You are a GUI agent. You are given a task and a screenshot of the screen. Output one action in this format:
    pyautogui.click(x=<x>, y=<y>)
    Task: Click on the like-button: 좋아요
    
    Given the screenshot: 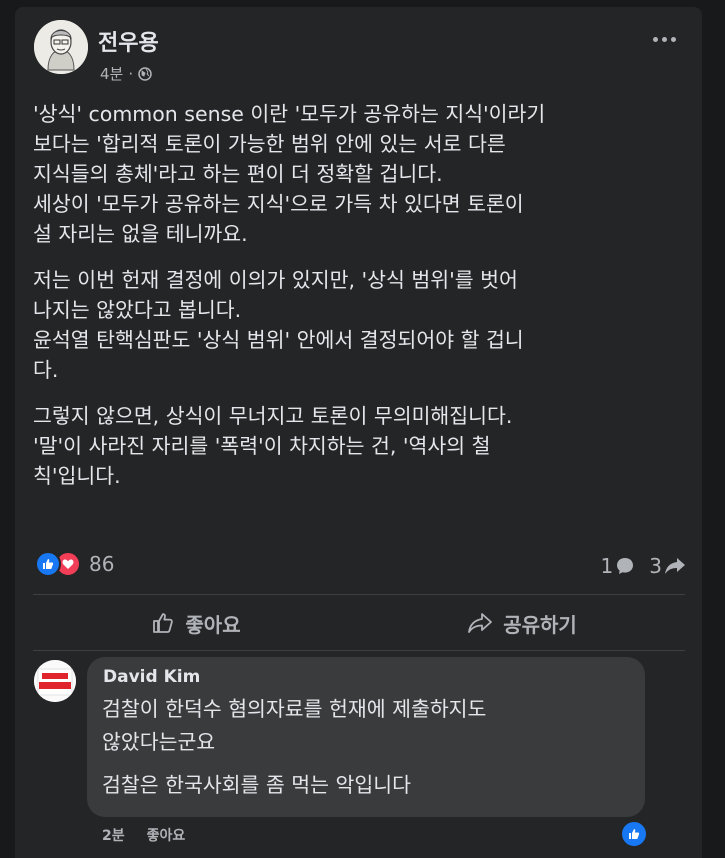 What is the action you would take?
    pyautogui.click(x=196, y=623)
    